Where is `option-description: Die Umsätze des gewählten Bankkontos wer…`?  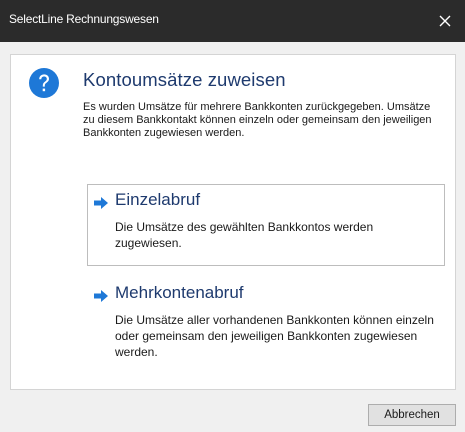 option-description: Die Umsätze des gewählten Bankkontos wer… is located at coordinates (244, 235).